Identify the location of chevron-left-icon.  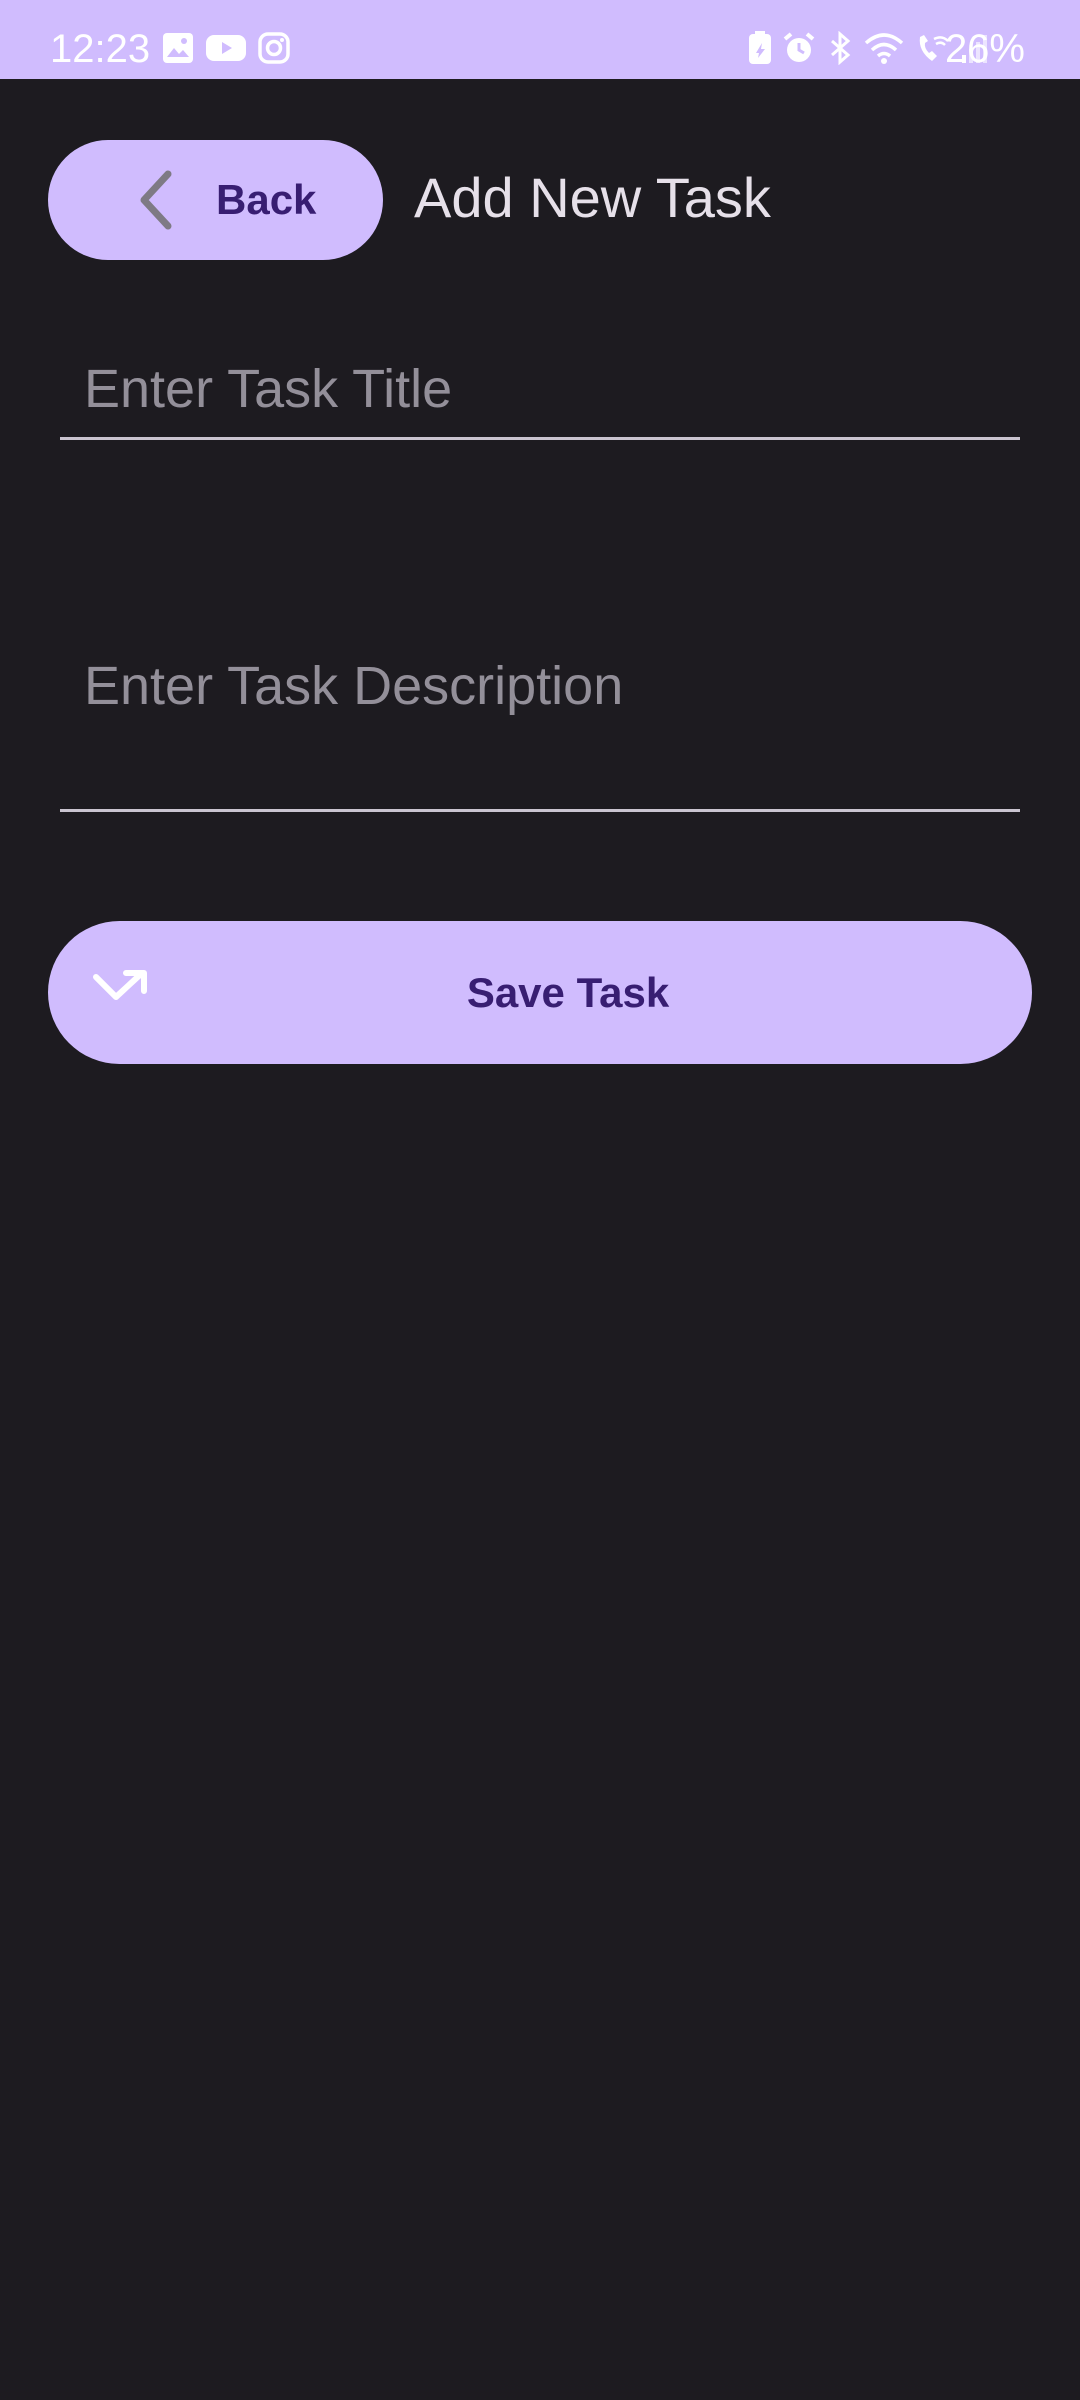
(156, 201).